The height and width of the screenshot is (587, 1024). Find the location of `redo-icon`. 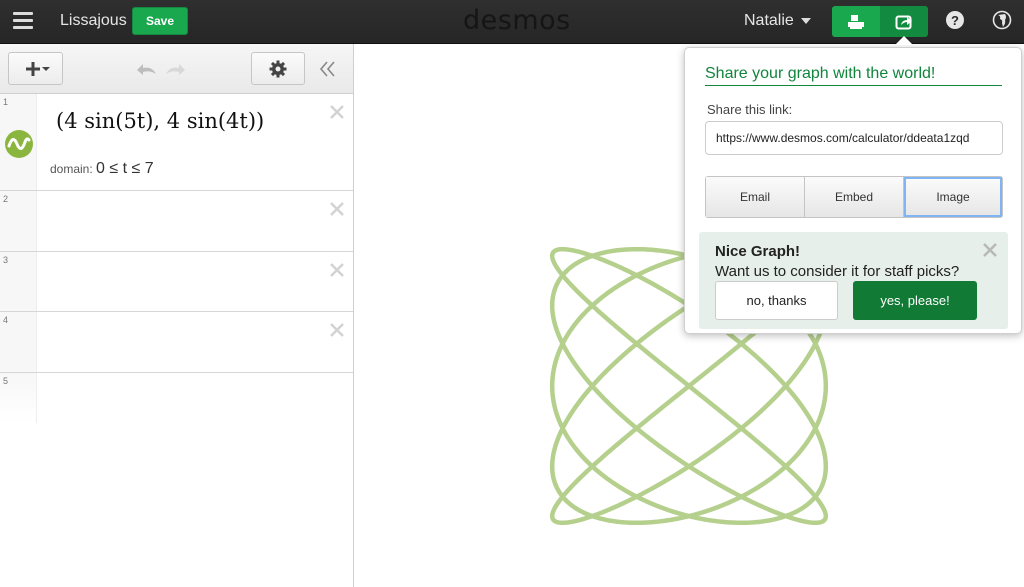

redo-icon is located at coordinates (176, 68).